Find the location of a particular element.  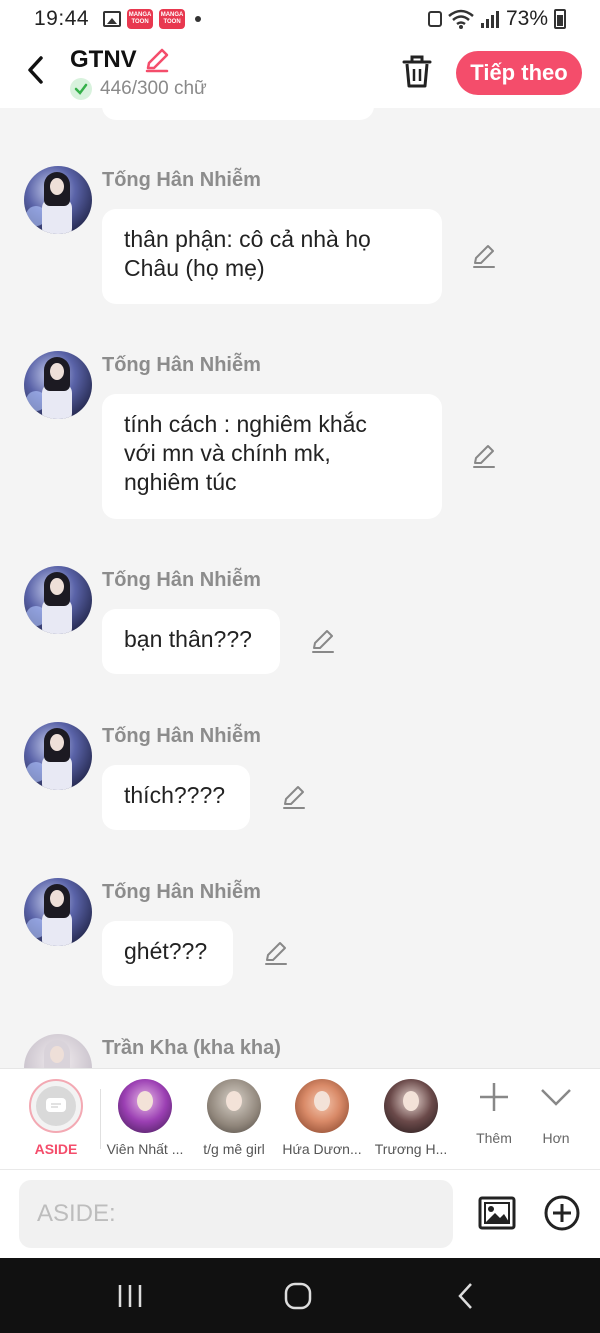

battery-percent: 73% is located at coordinates (526, 18).